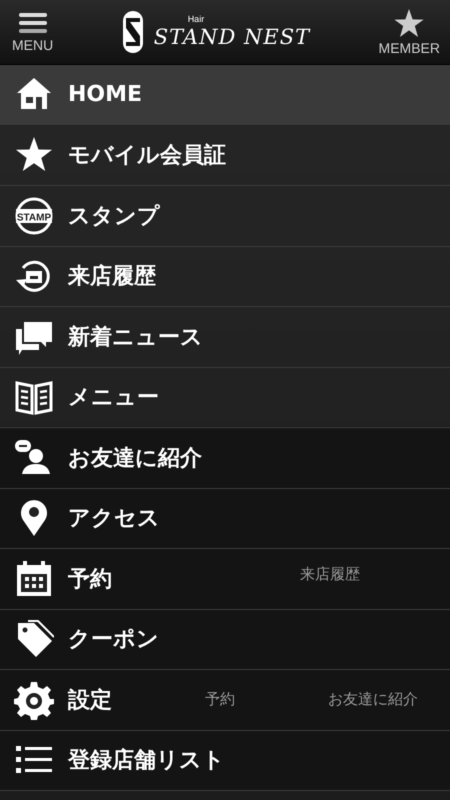 The height and width of the screenshot is (800, 450). I want to click on menu-item: HOME, so click(225, 95).